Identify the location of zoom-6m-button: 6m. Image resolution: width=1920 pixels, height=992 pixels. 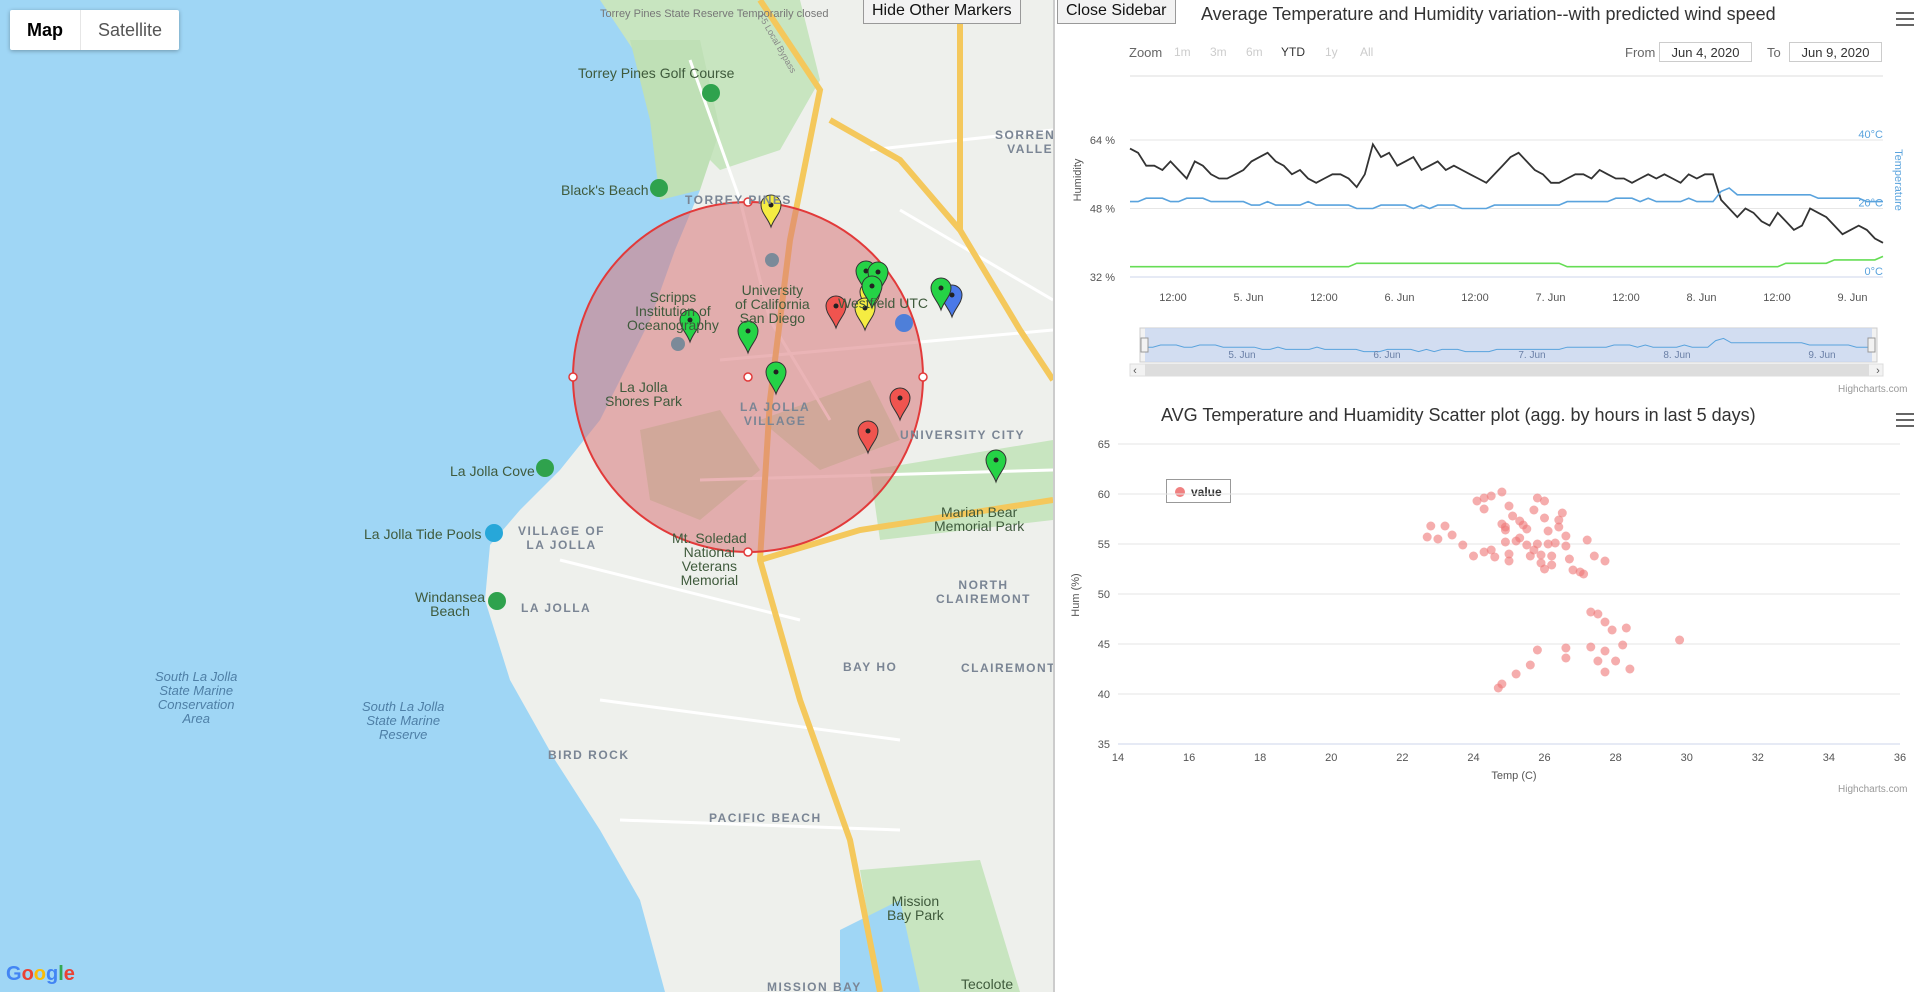
(1254, 52).